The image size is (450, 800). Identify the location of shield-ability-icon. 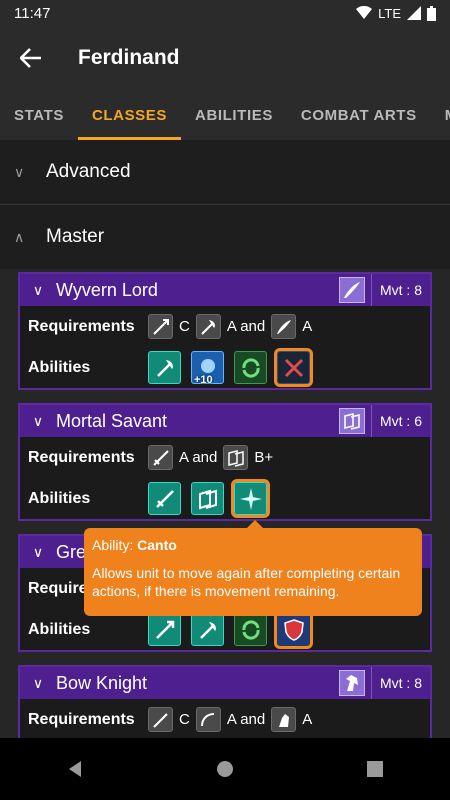
(293, 629).